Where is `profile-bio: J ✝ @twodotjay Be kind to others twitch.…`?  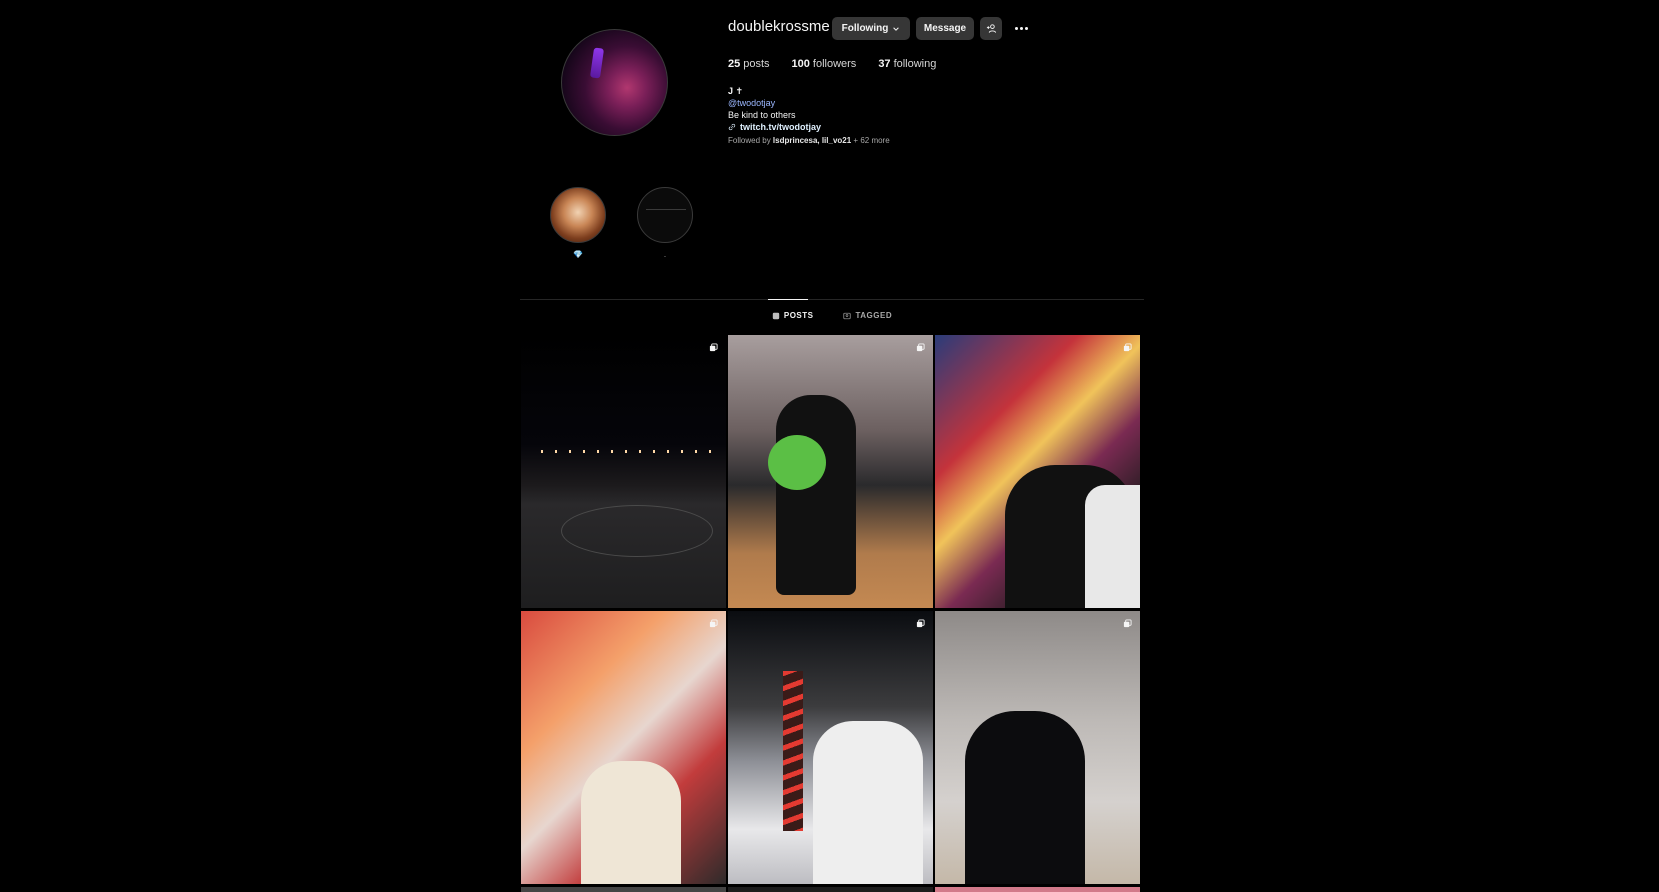 profile-bio: J ✝ @twodotjay Be kind to others twitch.… is located at coordinates (774, 109).